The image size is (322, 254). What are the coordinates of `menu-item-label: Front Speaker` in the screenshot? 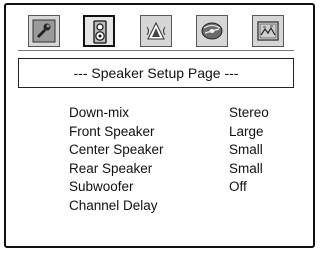 It's located at (112, 131).